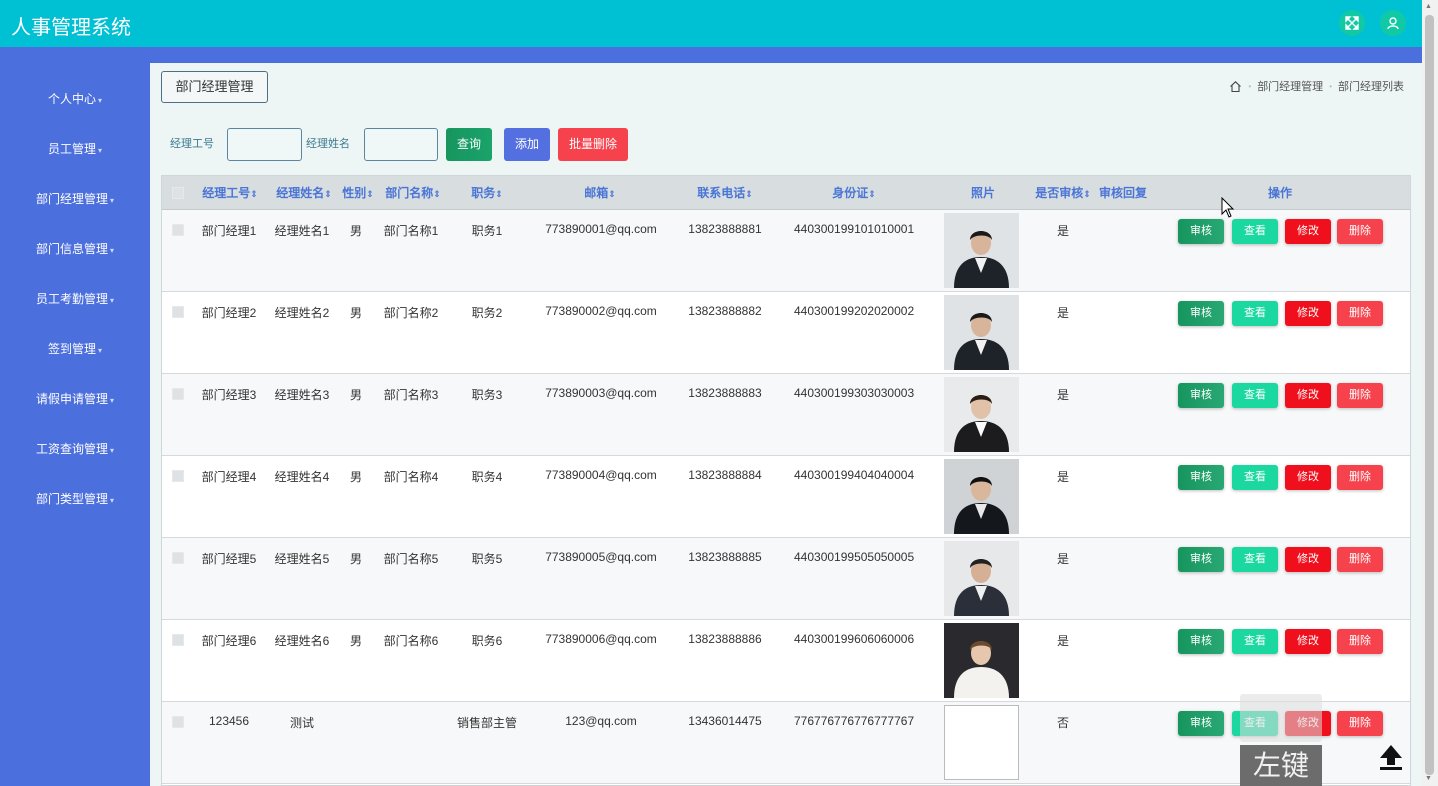 The image size is (1438, 786). What do you see at coordinates (601, 475) in the screenshot?
I see `cell-email: 773890004@qq.com` at bounding box center [601, 475].